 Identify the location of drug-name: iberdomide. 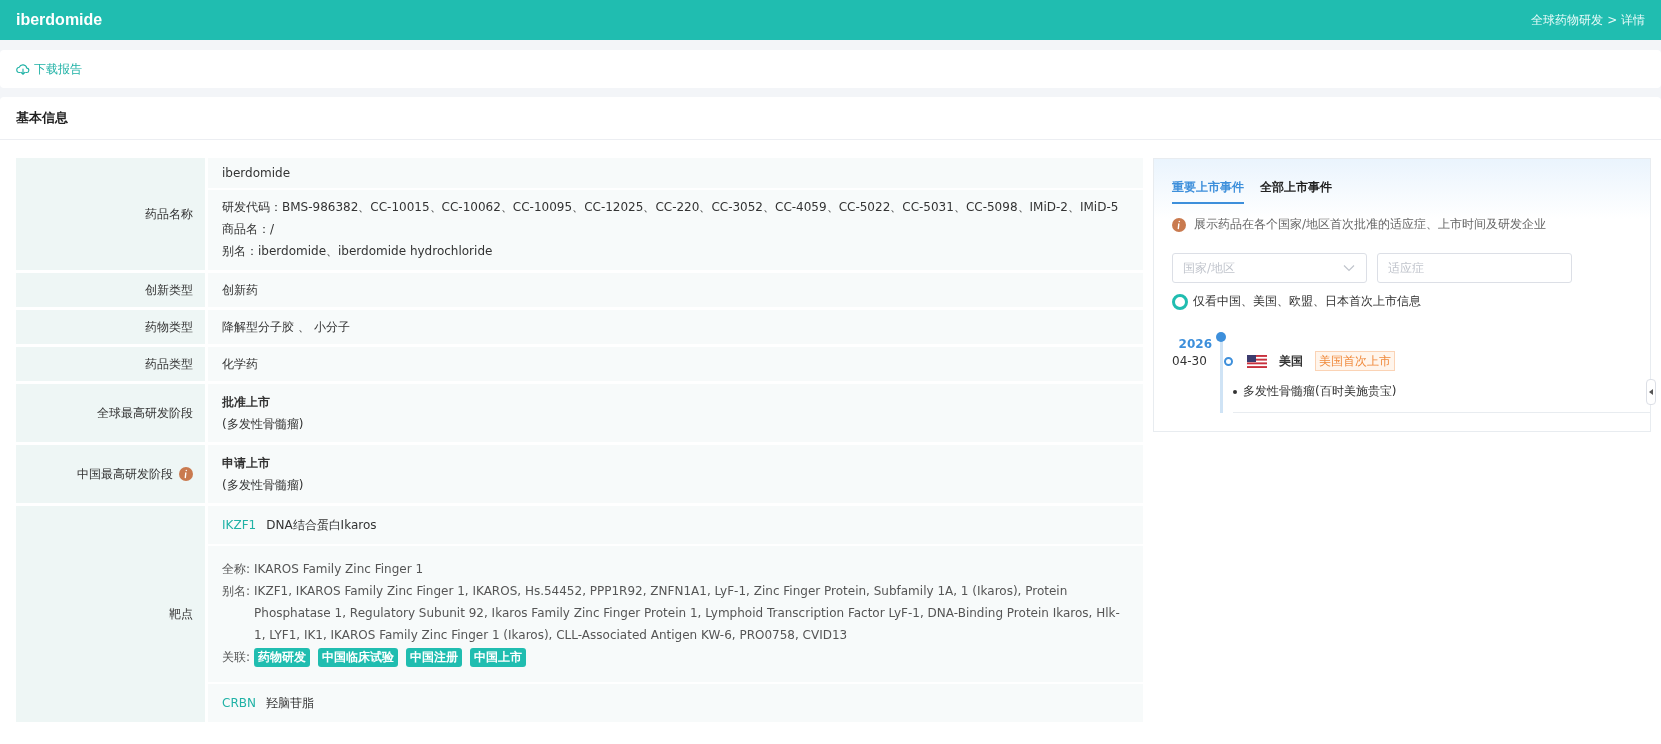
(256, 173).